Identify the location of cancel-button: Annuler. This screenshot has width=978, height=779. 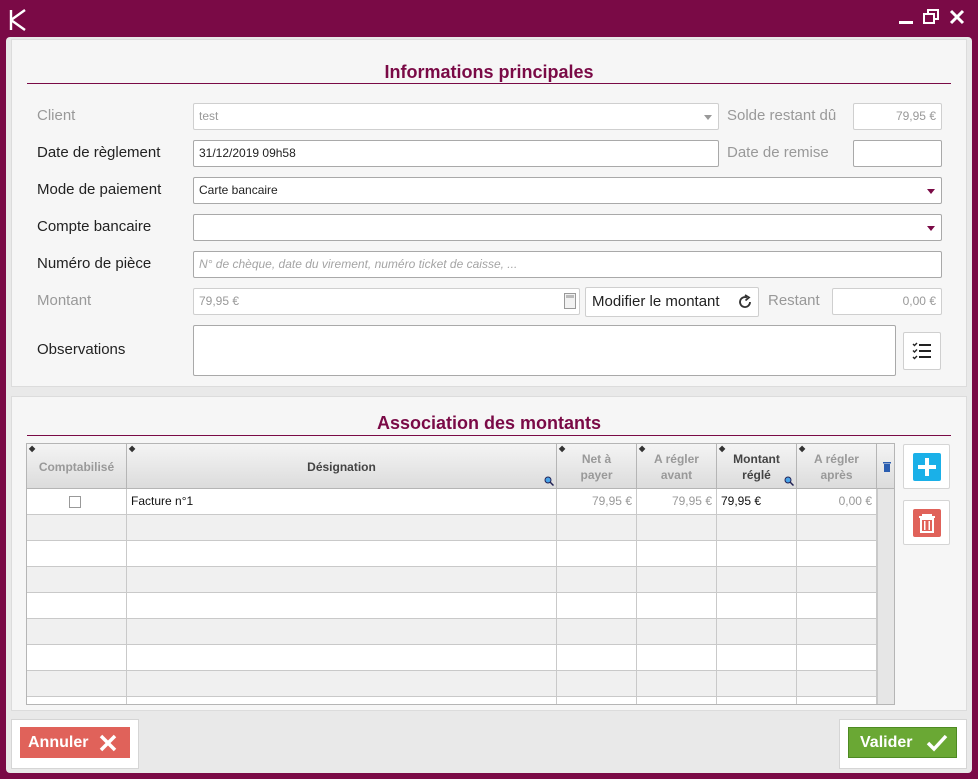
(75, 742).